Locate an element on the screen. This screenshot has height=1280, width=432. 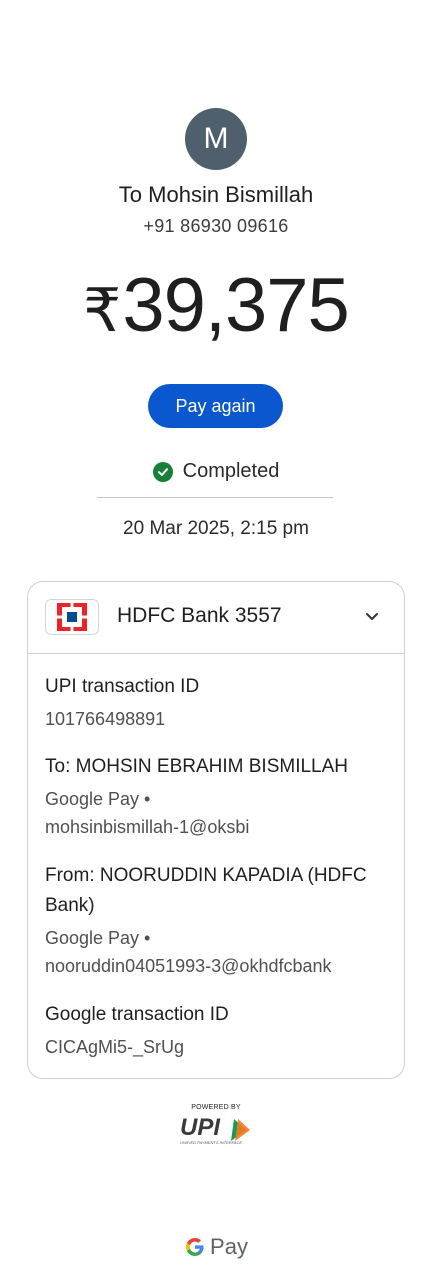
powered-by-text: POWERED BY is located at coordinates (216, 1107).